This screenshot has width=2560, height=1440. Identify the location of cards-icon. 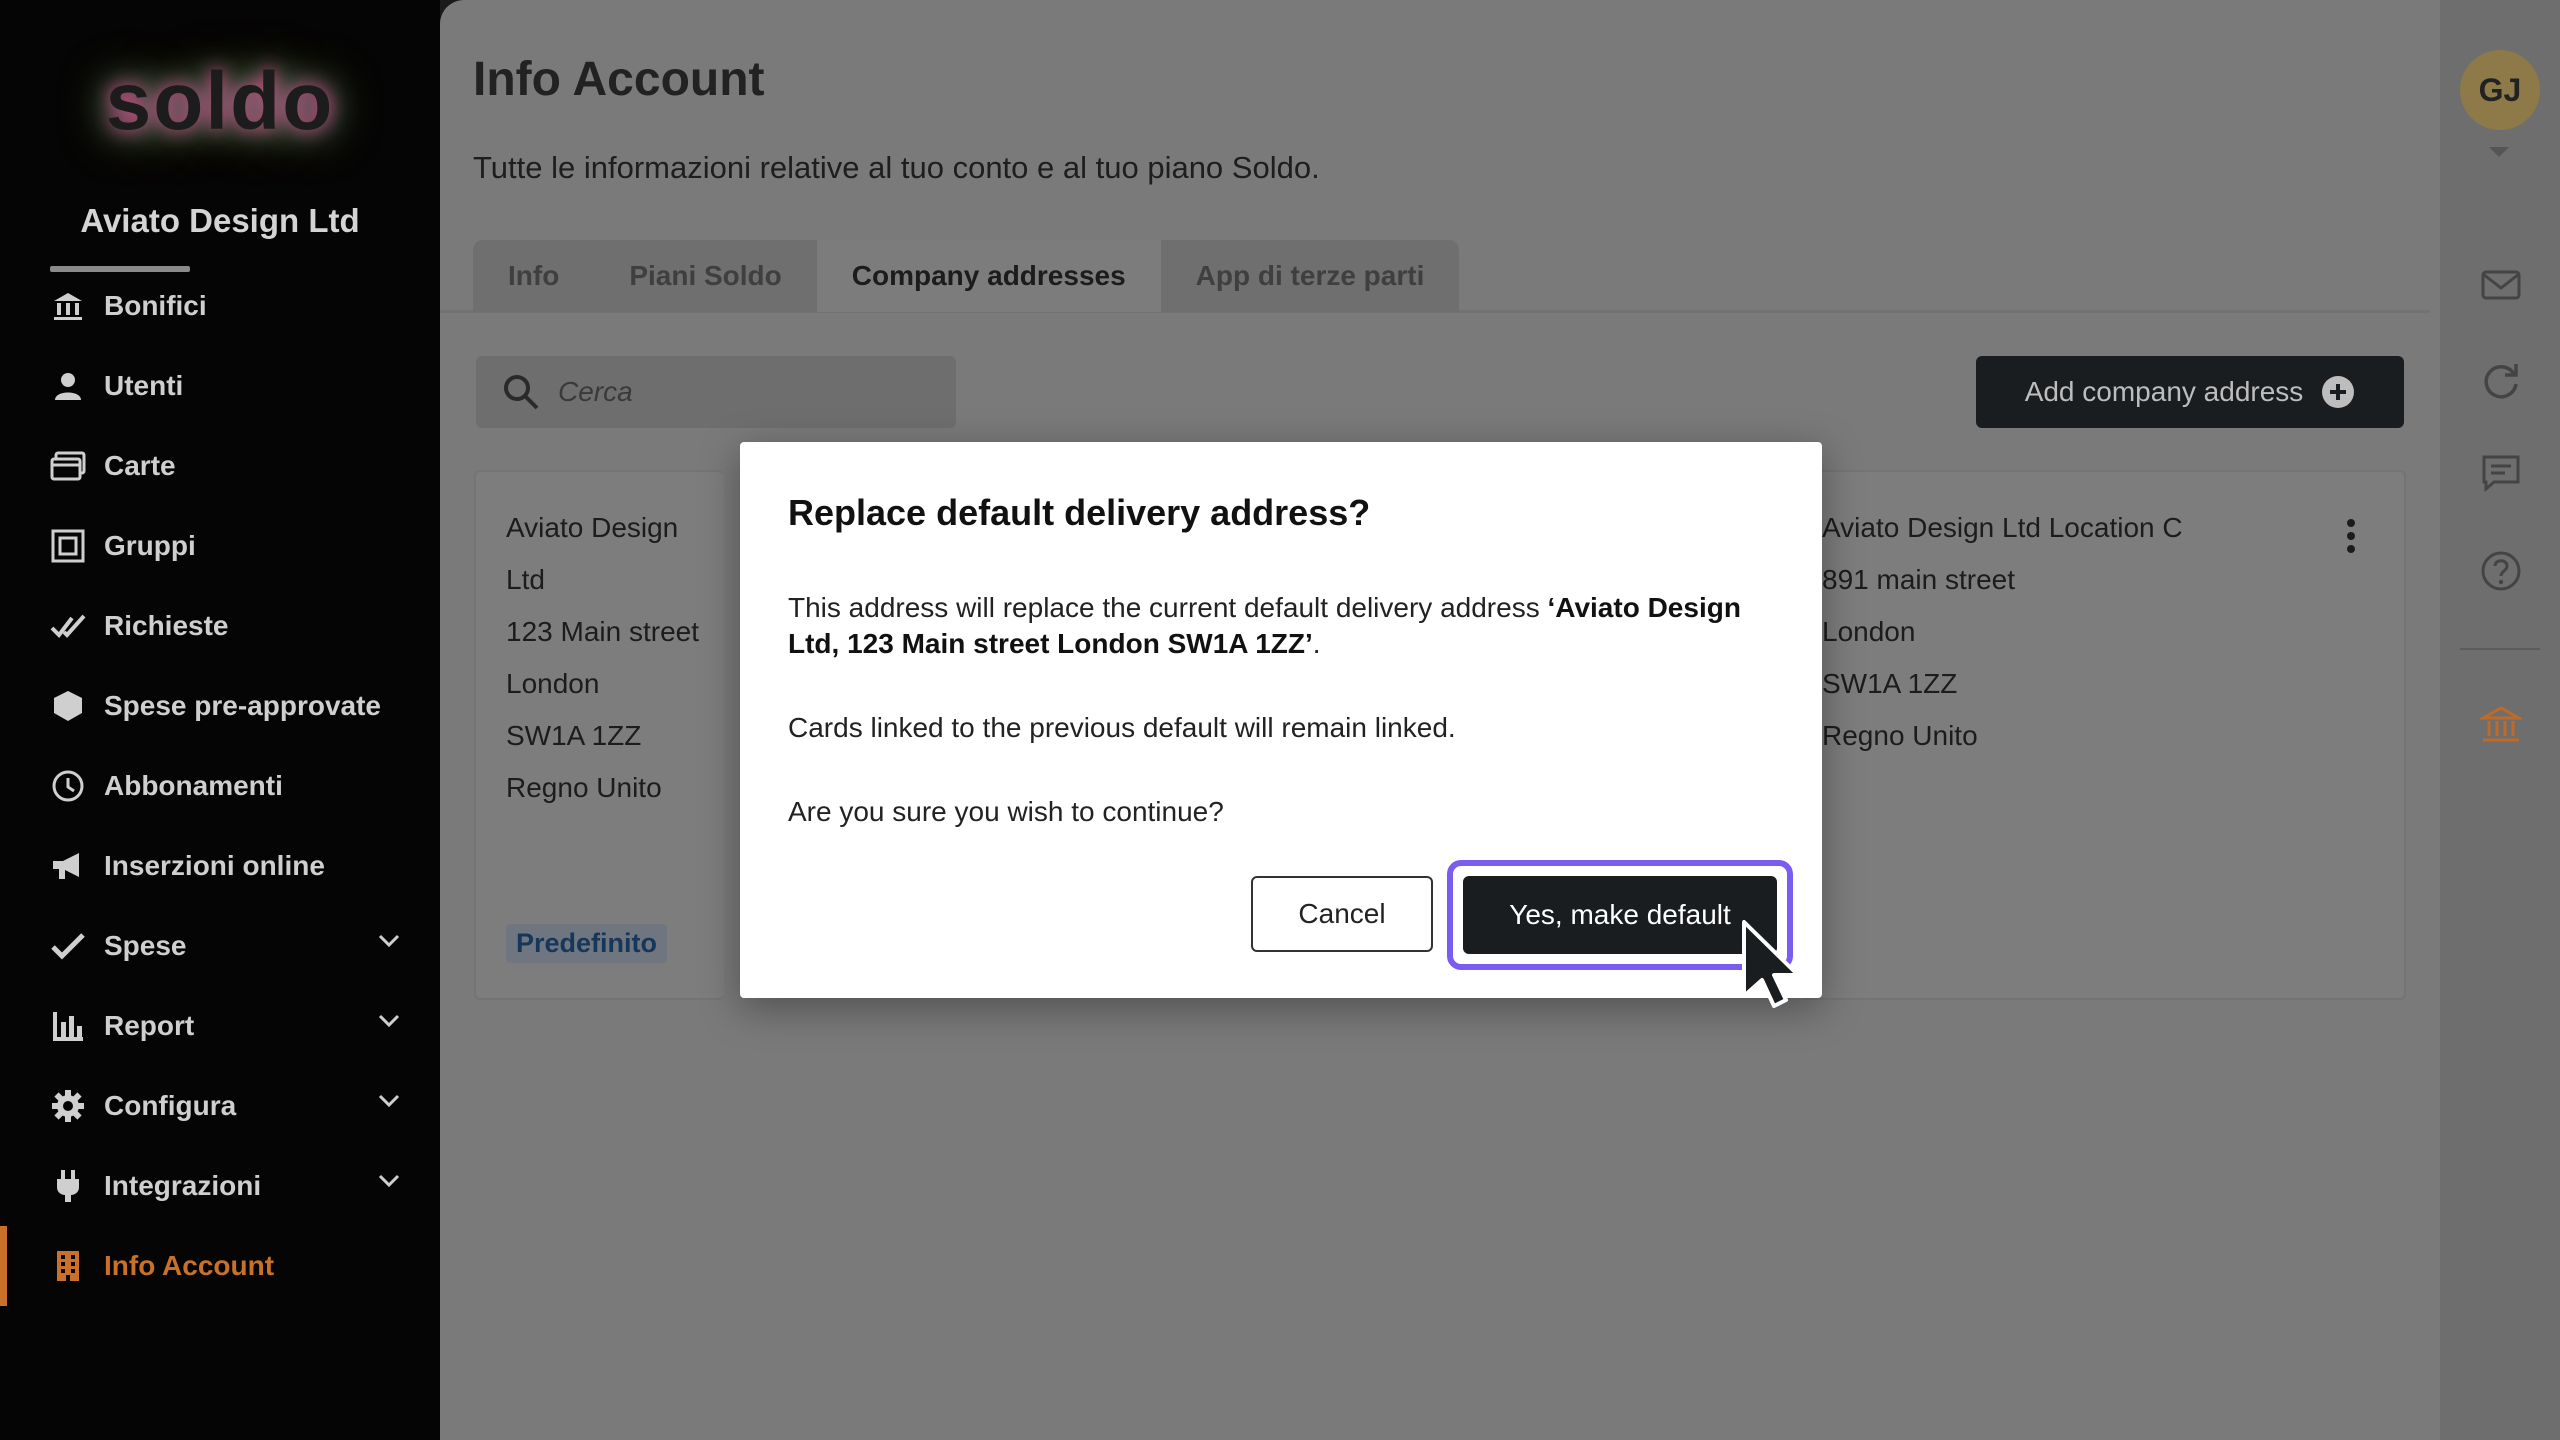
(68, 466).